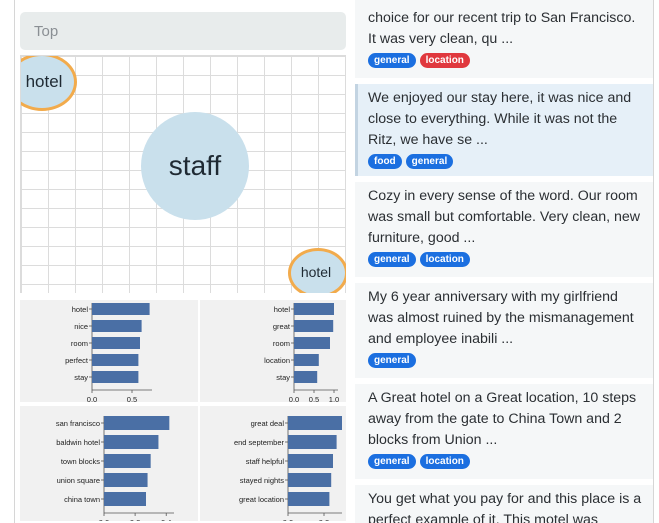  I want to click on category-label: san francisco, so click(78, 423).